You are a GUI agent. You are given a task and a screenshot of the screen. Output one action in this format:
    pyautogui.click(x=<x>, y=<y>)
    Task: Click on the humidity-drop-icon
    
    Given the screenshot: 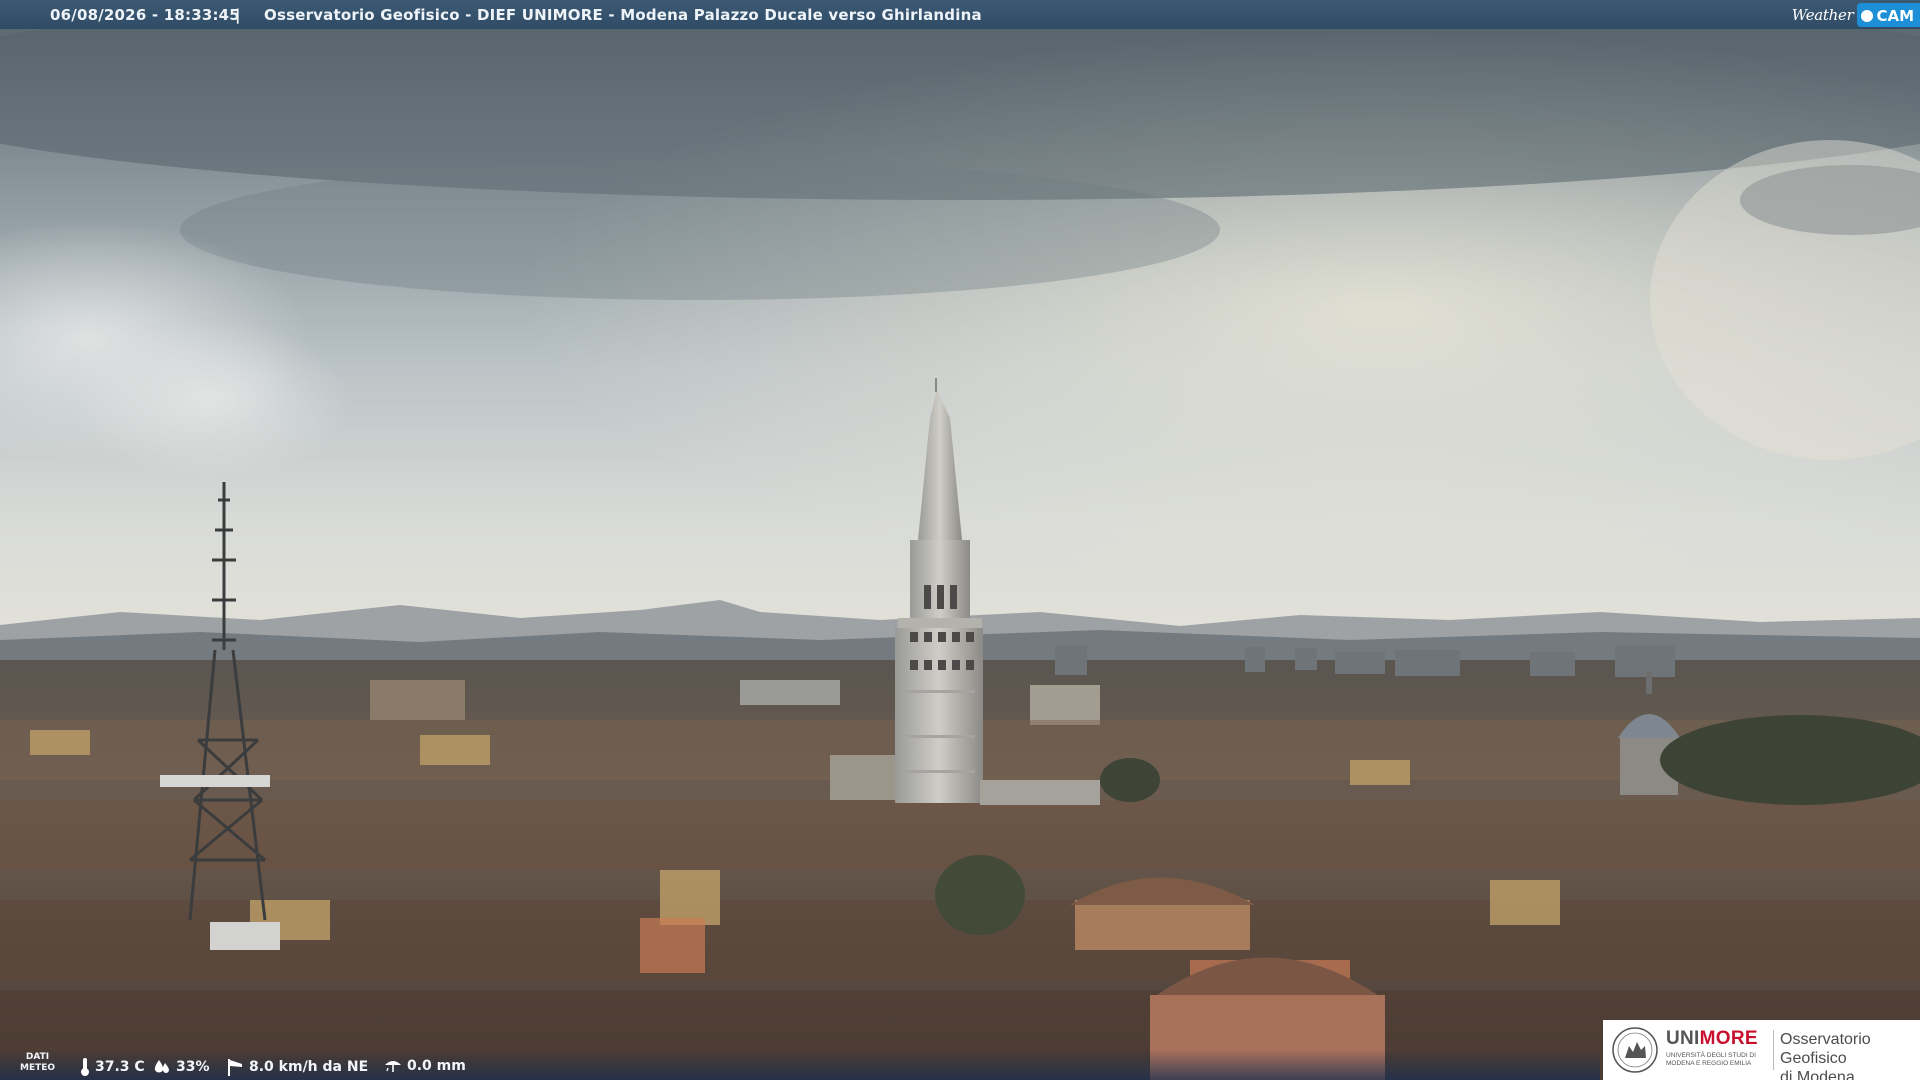 What is the action you would take?
    pyautogui.click(x=161, y=1066)
    